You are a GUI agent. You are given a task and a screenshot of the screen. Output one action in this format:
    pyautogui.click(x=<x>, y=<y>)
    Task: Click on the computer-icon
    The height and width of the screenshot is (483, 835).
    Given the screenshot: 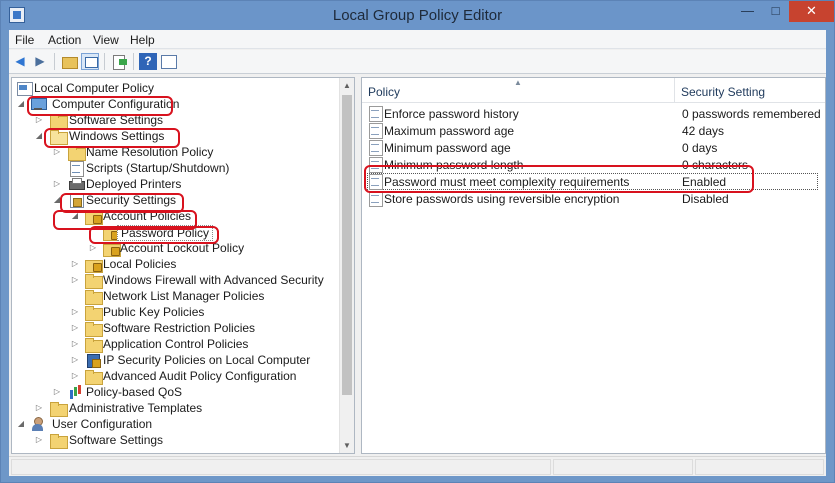 What is the action you would take?
    pyautogui.click(x=38, y=104)
    